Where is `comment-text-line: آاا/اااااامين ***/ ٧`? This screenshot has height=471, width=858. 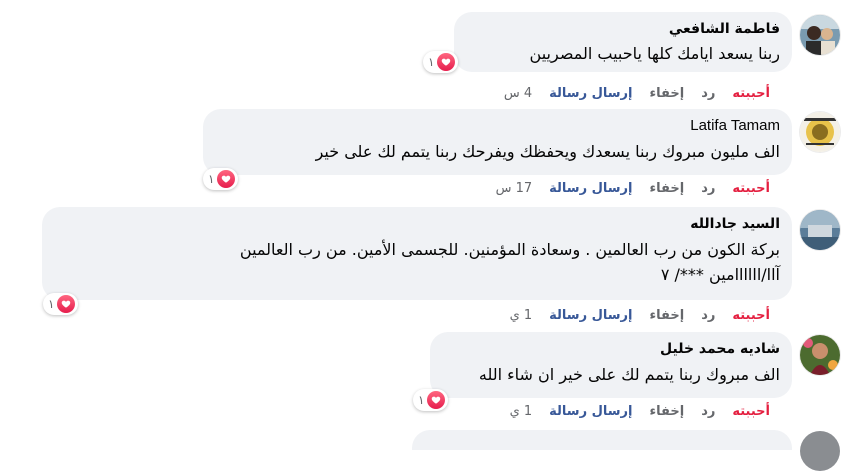 comment-text-line: آاا/اااااامين ***/ ٧ is located at coordinates (720, 274).